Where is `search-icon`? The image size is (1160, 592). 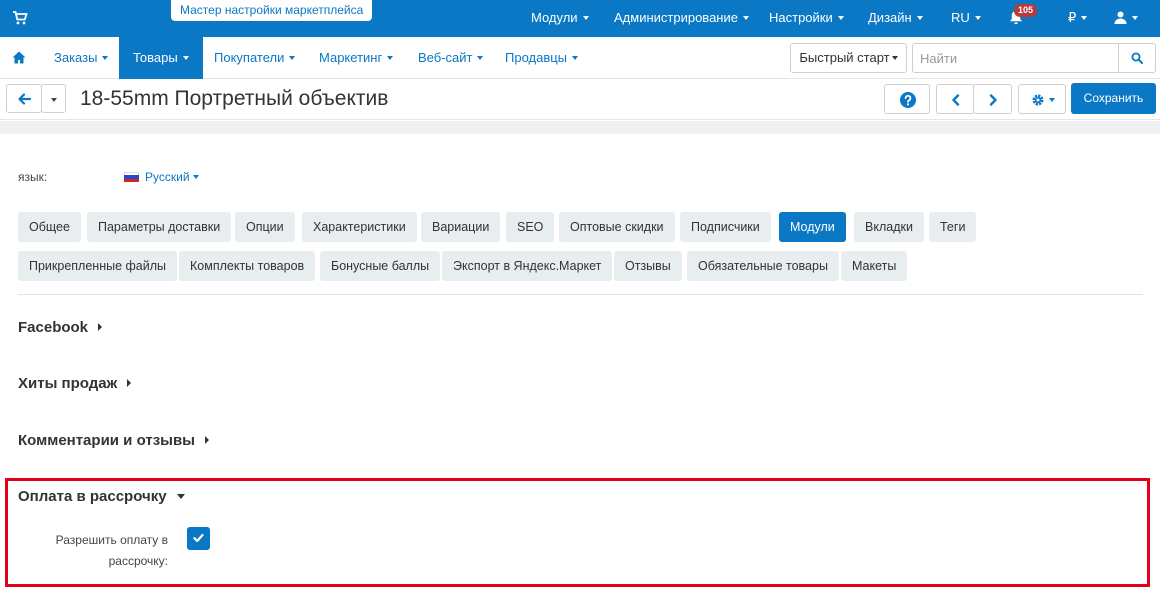 search-icon is located at coordinates (1137, 58).